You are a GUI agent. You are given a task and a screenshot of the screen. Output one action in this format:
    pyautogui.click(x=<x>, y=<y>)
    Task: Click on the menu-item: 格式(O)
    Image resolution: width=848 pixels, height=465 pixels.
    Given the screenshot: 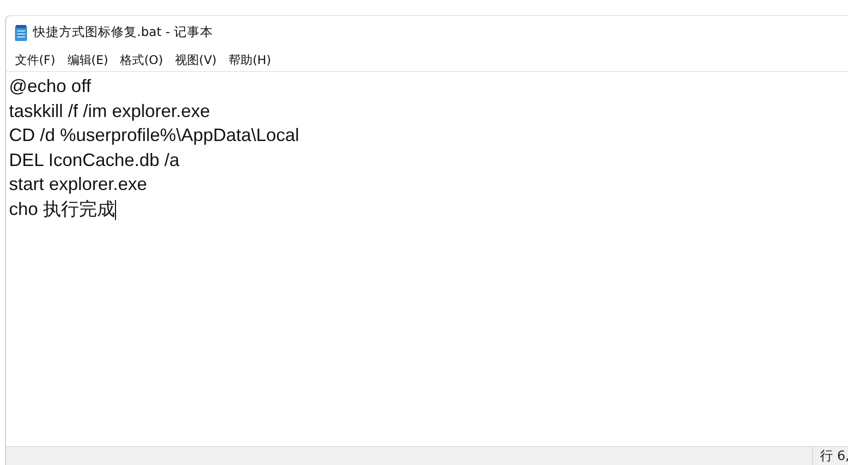 What is the action you would take?
    pyautogui.click(x=141, y=60)
    